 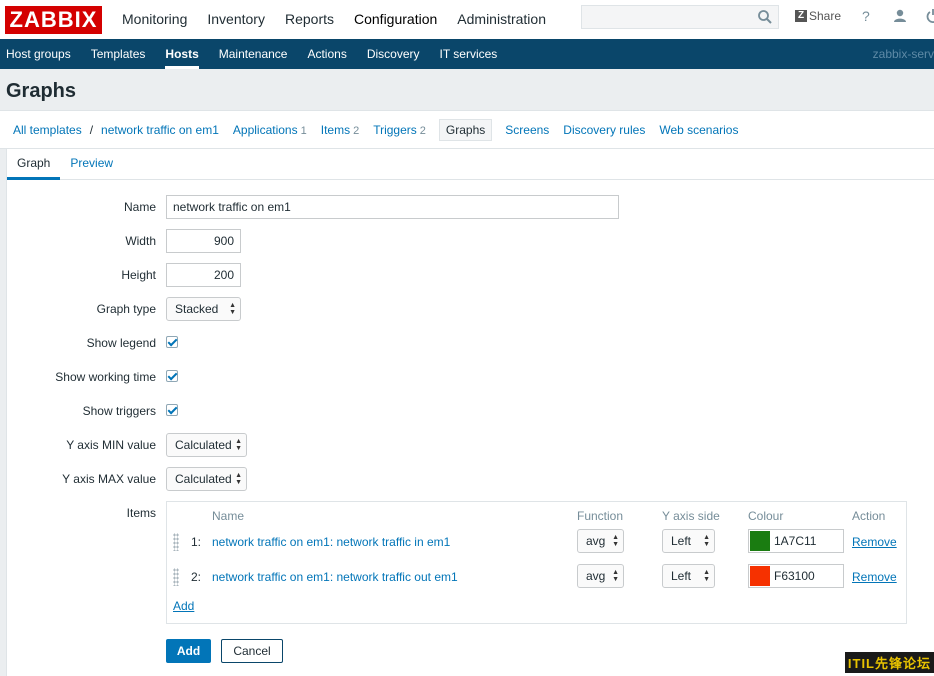 What do you see at coordinates (253, 54) in the screenshot?
I see `subnav-maintenance: Maintenance` at bounding box center [253, 54].